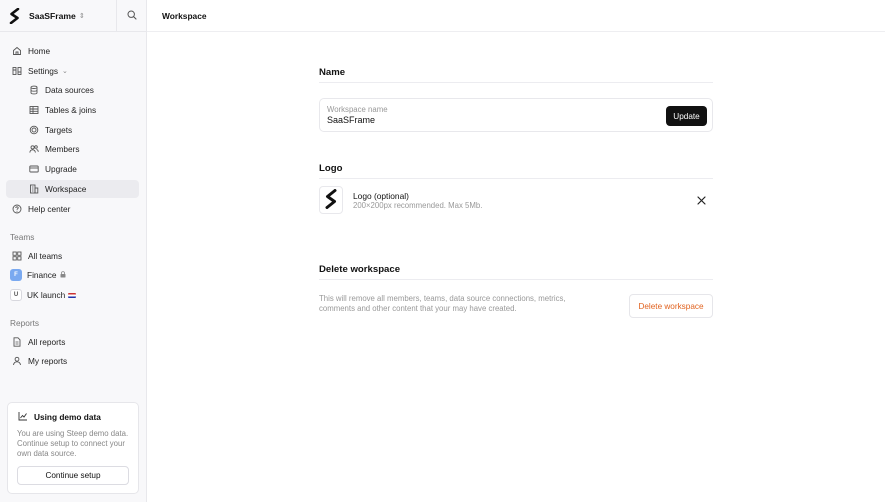  Describe the element at coordinates (34, 169) in the screenshot. I see `credit-card-icon` at that location.